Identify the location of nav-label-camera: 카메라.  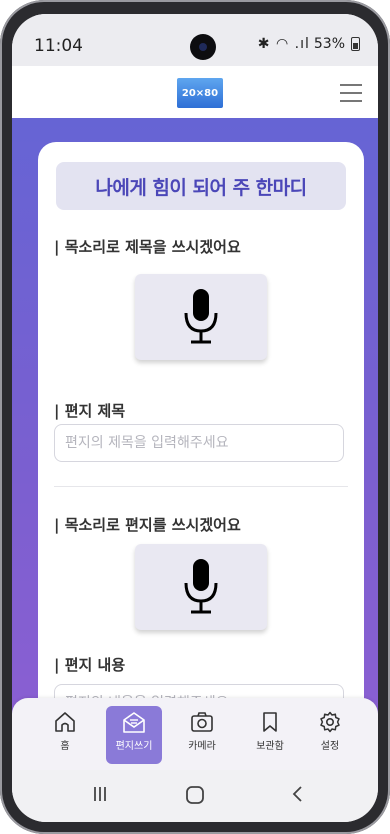
(202, 746).